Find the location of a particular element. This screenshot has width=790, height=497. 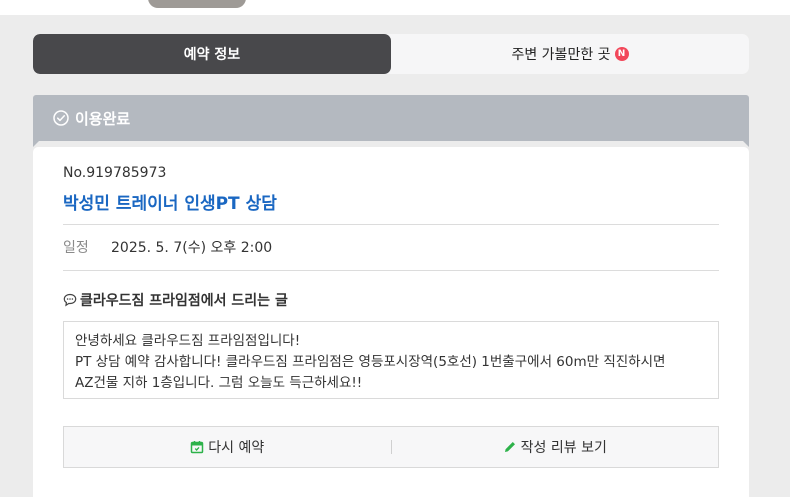

tab-booking-info: 예약 정보 is located at coordinates (212, 54).